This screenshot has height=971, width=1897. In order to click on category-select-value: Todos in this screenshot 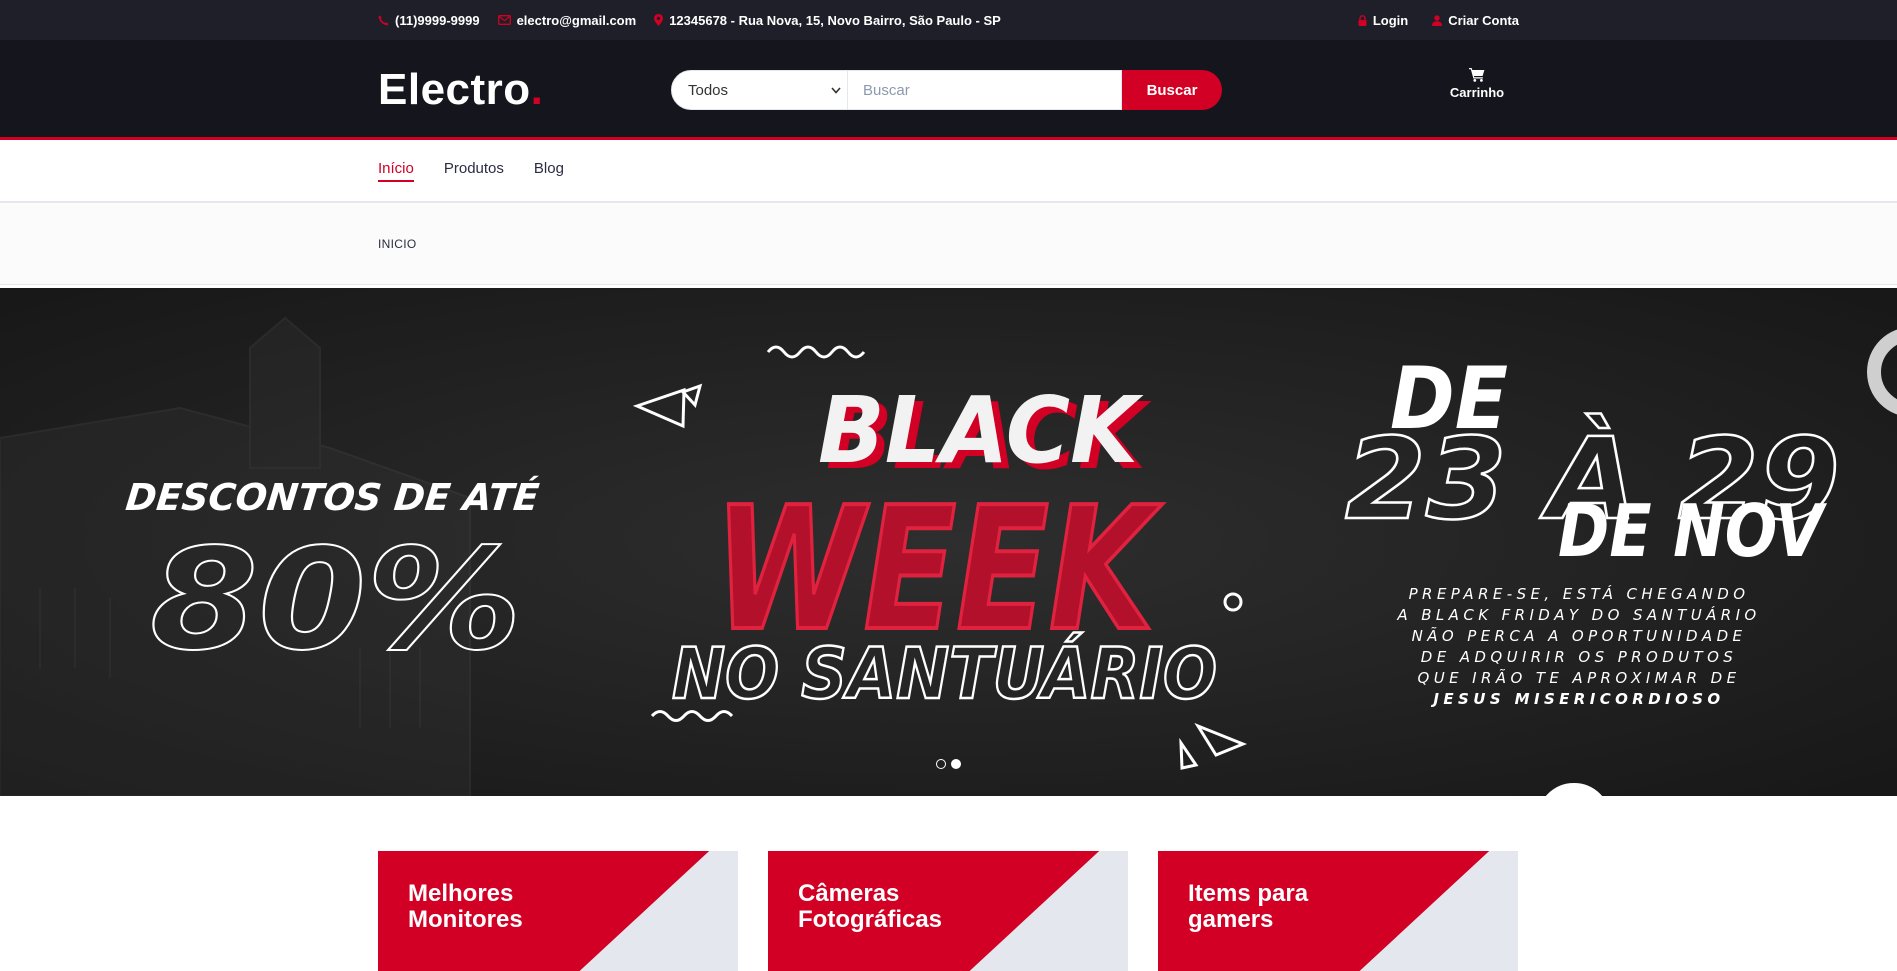, I will do `click(708, 90)`.